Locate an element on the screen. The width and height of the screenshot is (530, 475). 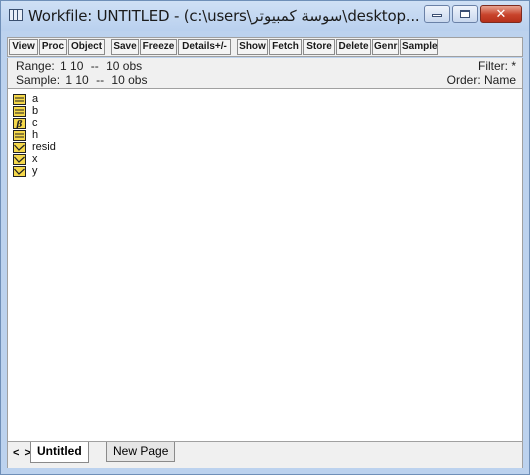
freeze-button: Freeze is located at coordinates (158, 47).